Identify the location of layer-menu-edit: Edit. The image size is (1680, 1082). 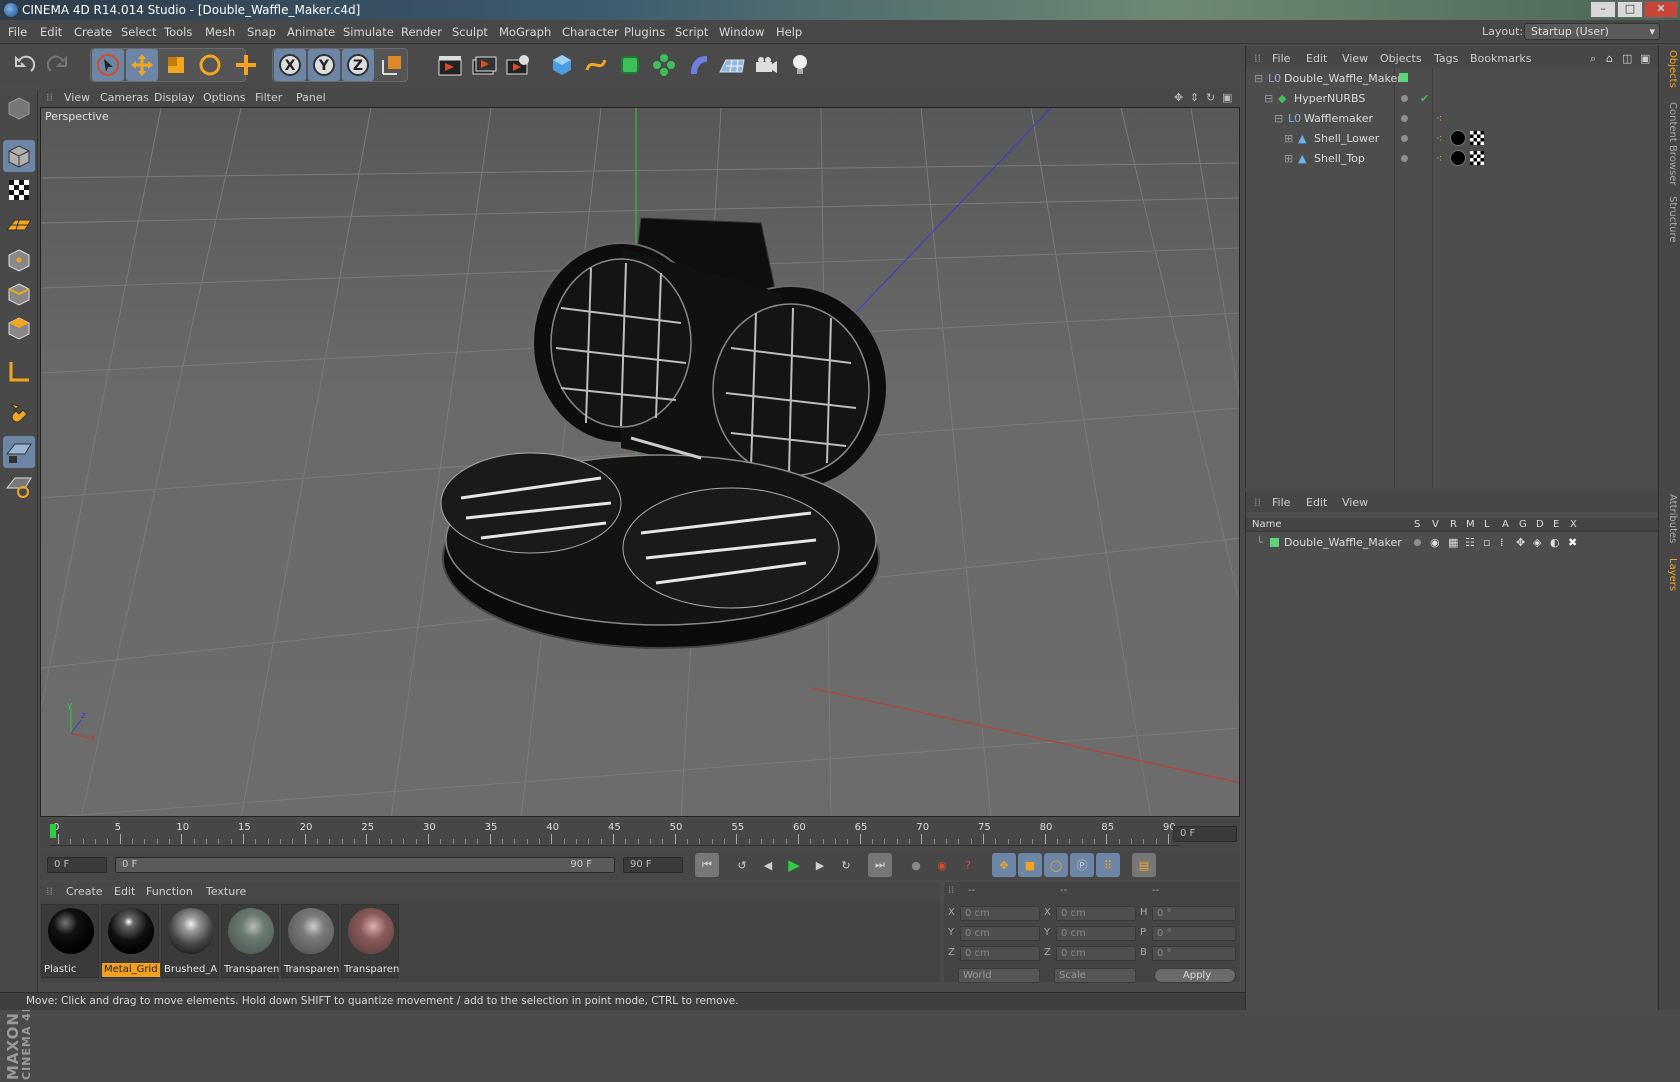
(1316, 502).